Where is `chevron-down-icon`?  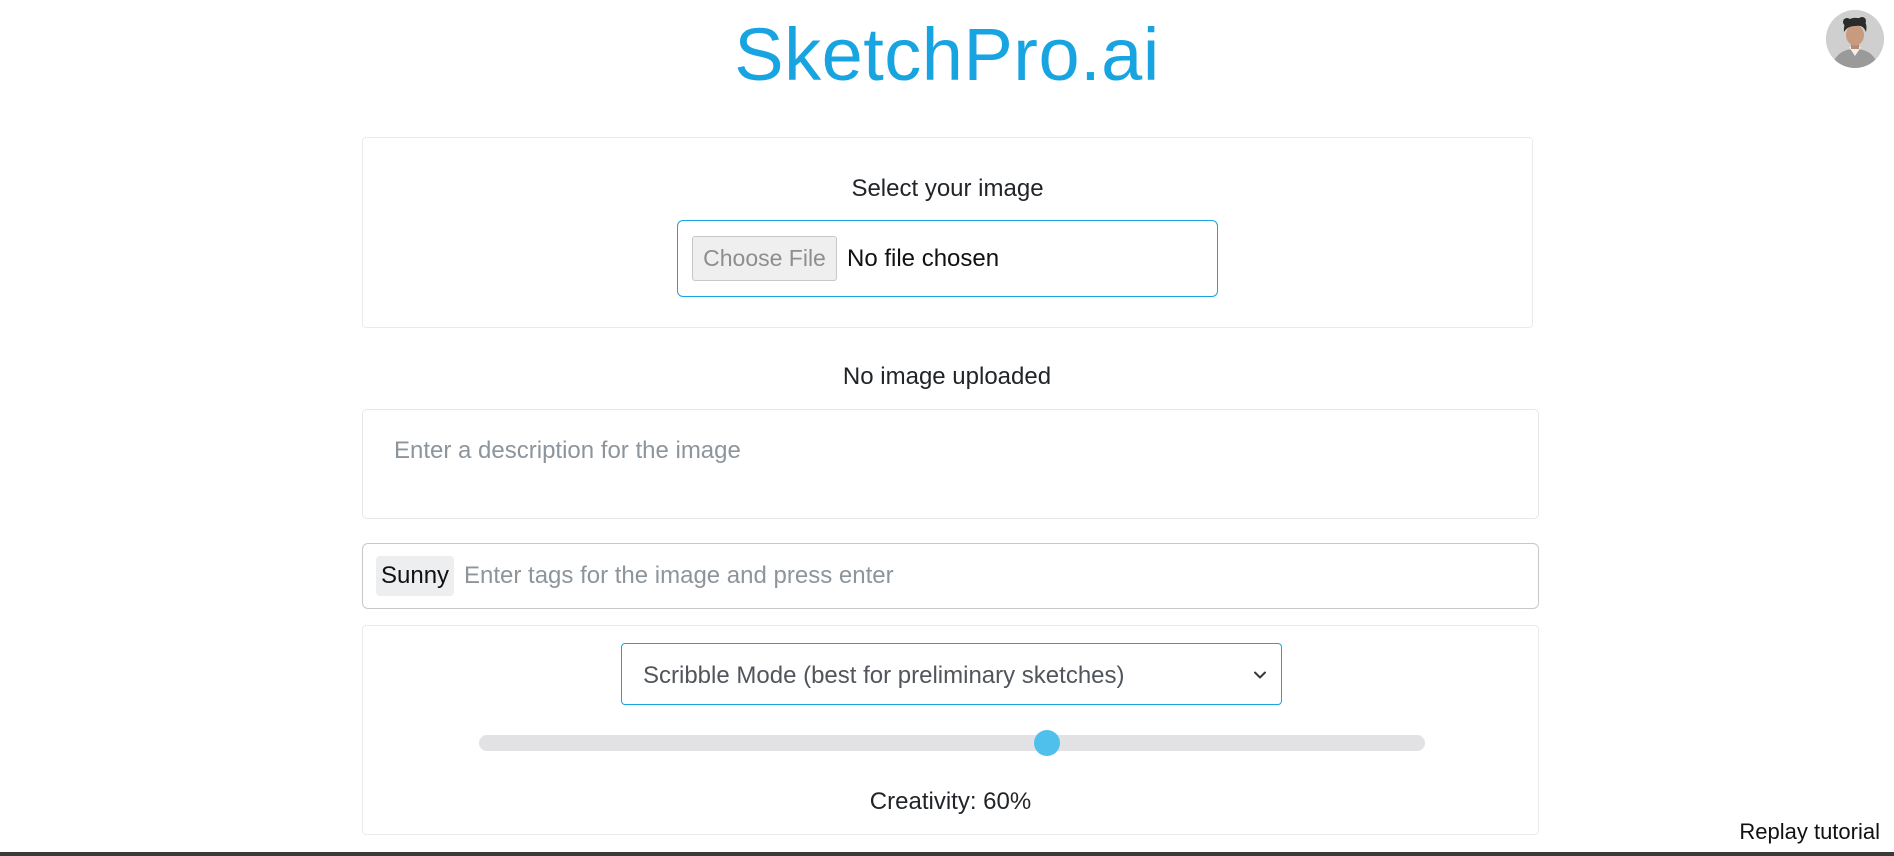 chevron-down-icon is located at coordinates (1260, 675).